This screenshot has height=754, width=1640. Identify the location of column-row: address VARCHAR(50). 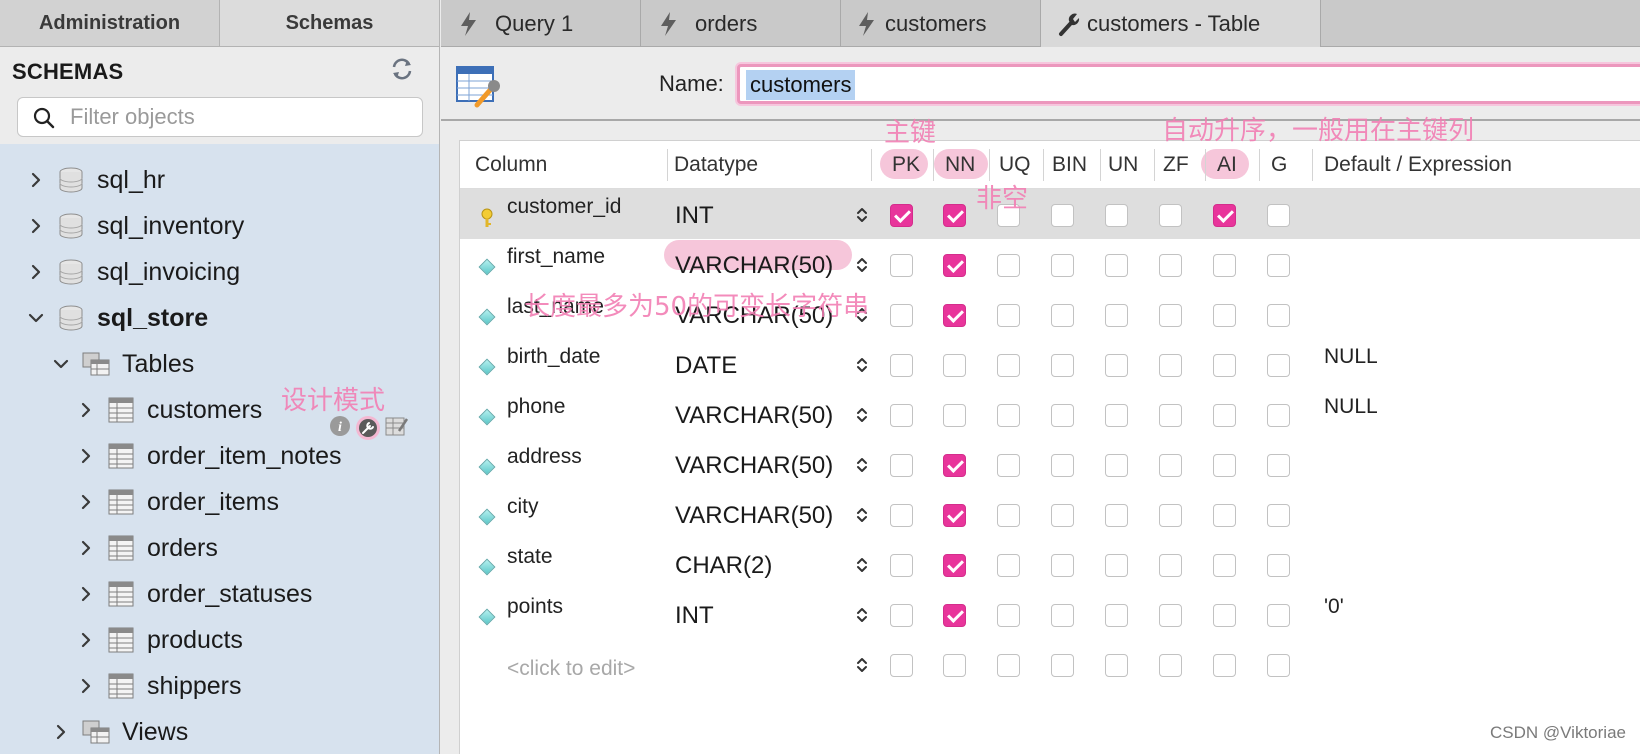
(1050, 464).